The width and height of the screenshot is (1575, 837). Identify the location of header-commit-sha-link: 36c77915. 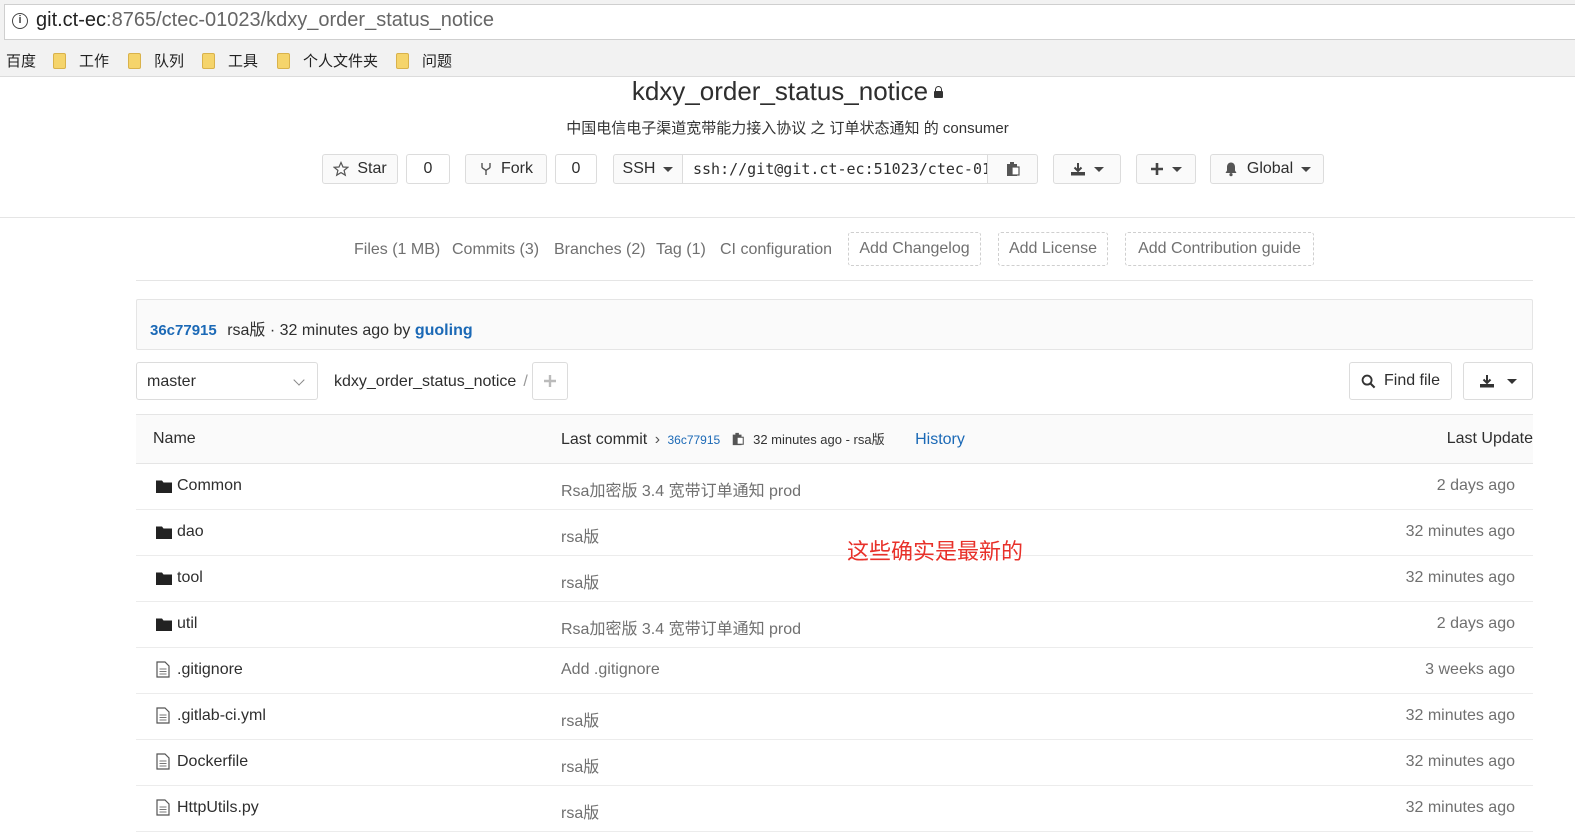
(693, 440).